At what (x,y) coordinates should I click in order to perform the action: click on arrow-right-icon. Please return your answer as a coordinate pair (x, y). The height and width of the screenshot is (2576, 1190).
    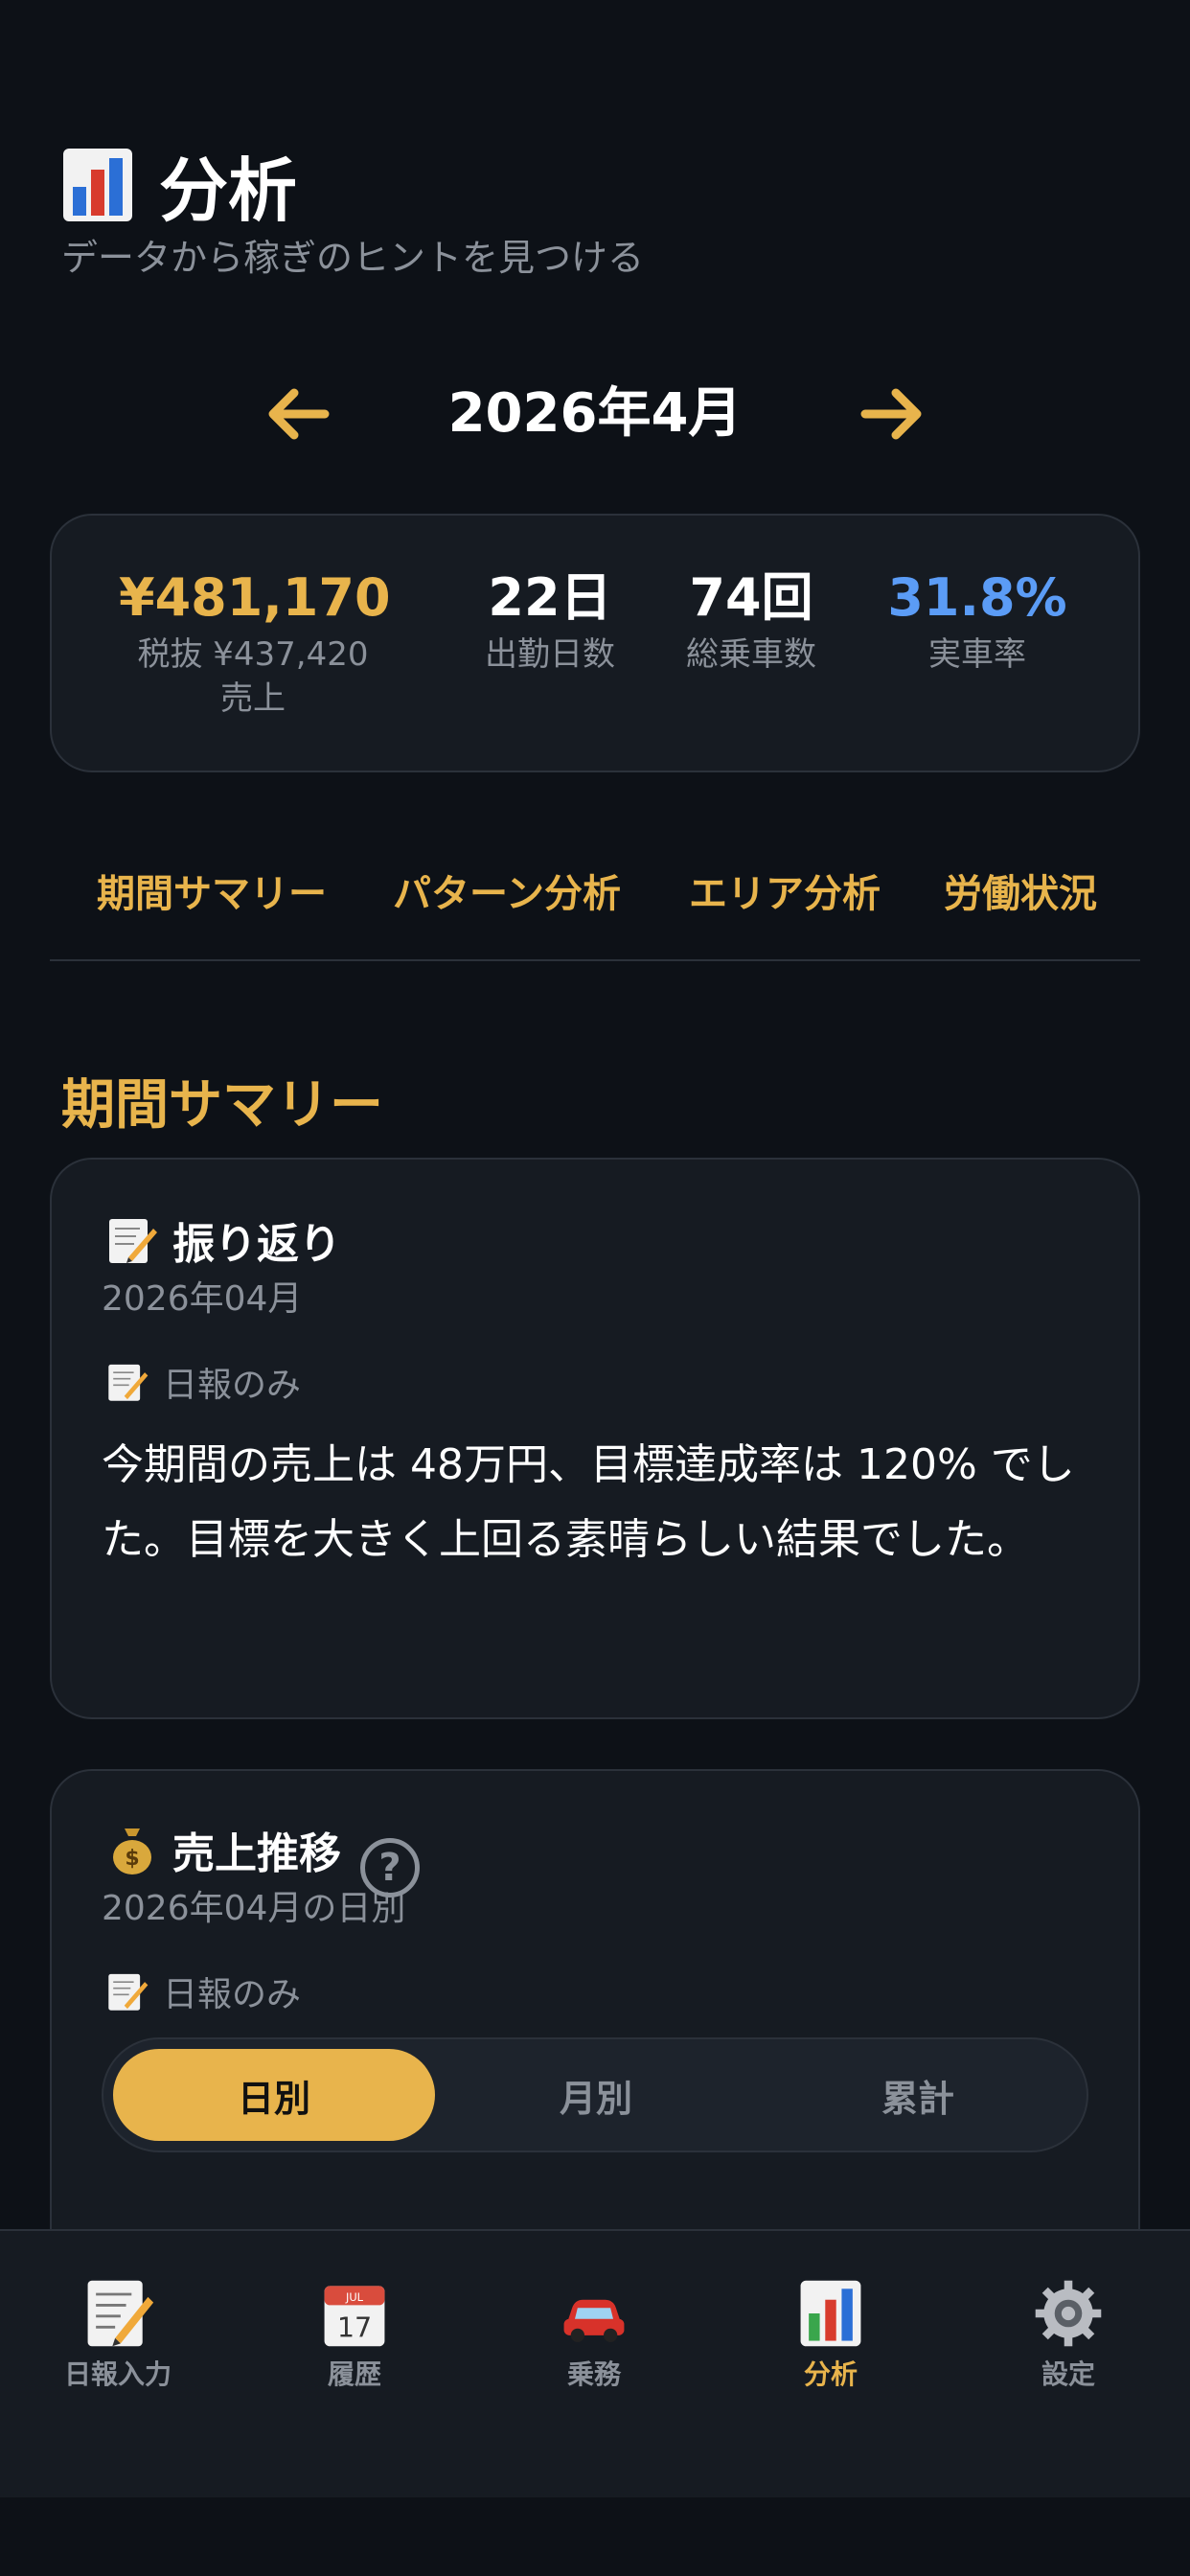
    Looking at the image, I should click on (891, 414).